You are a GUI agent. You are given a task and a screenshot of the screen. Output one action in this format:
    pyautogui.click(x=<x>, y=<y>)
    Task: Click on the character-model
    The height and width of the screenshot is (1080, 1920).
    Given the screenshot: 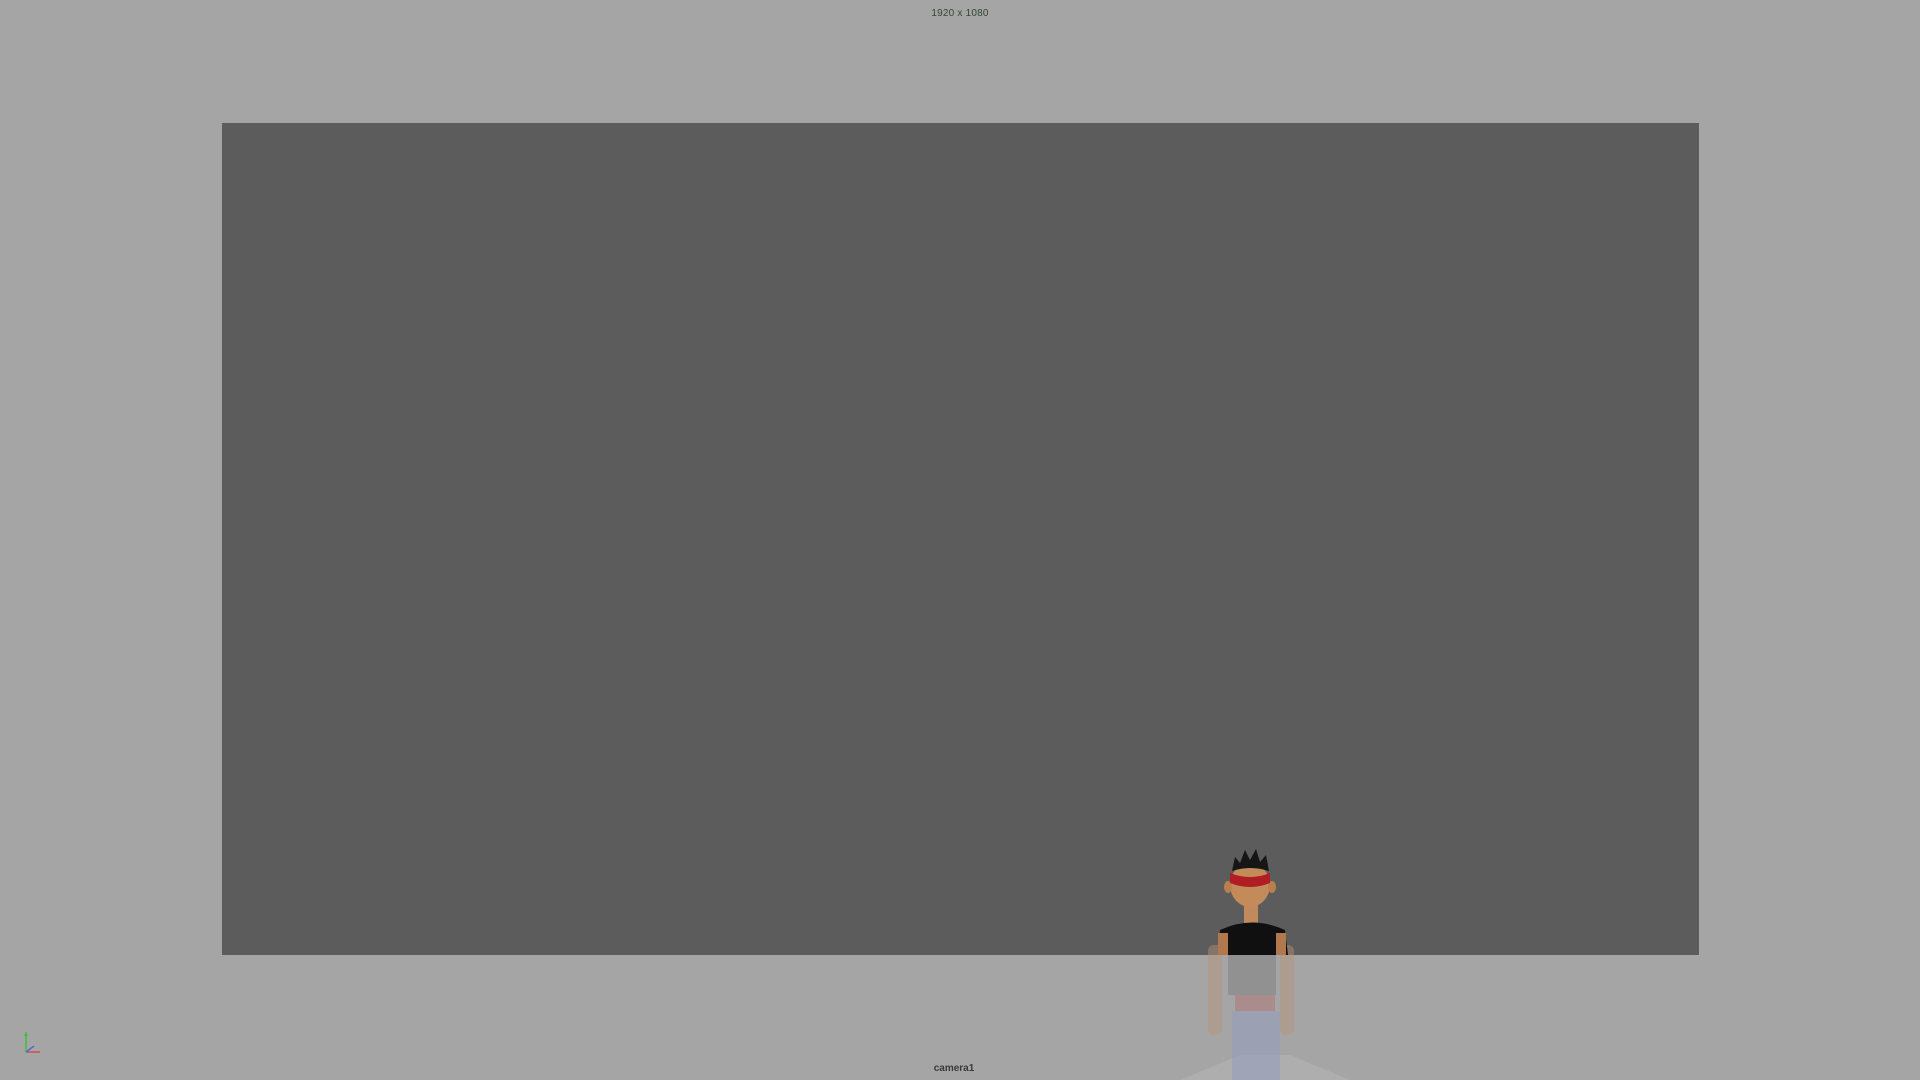 What is the action you would take?
    pyautogui.click(x=1255, y=962)
    